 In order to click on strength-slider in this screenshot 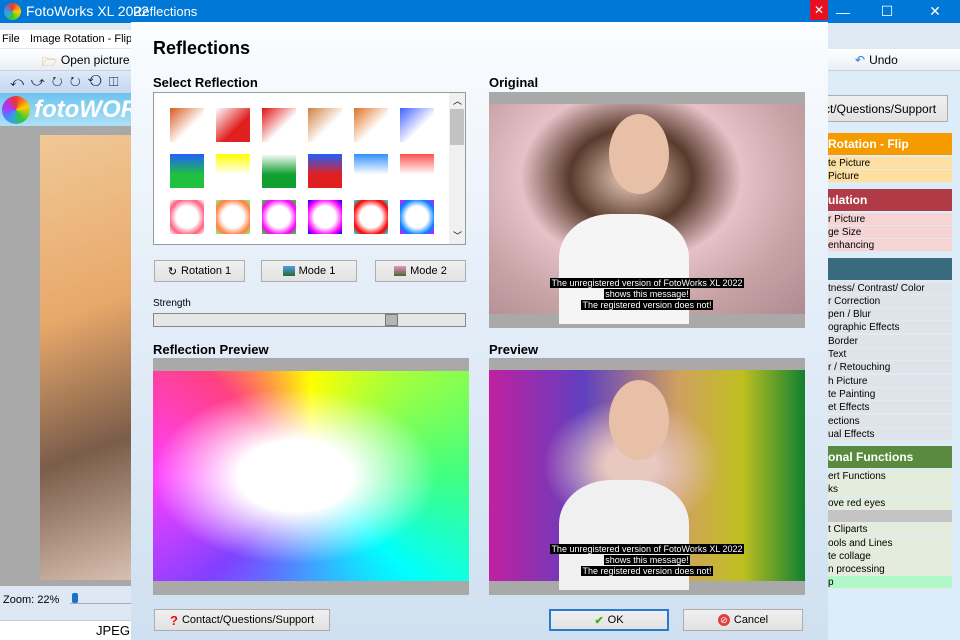, I will do `click(309, 320)`.